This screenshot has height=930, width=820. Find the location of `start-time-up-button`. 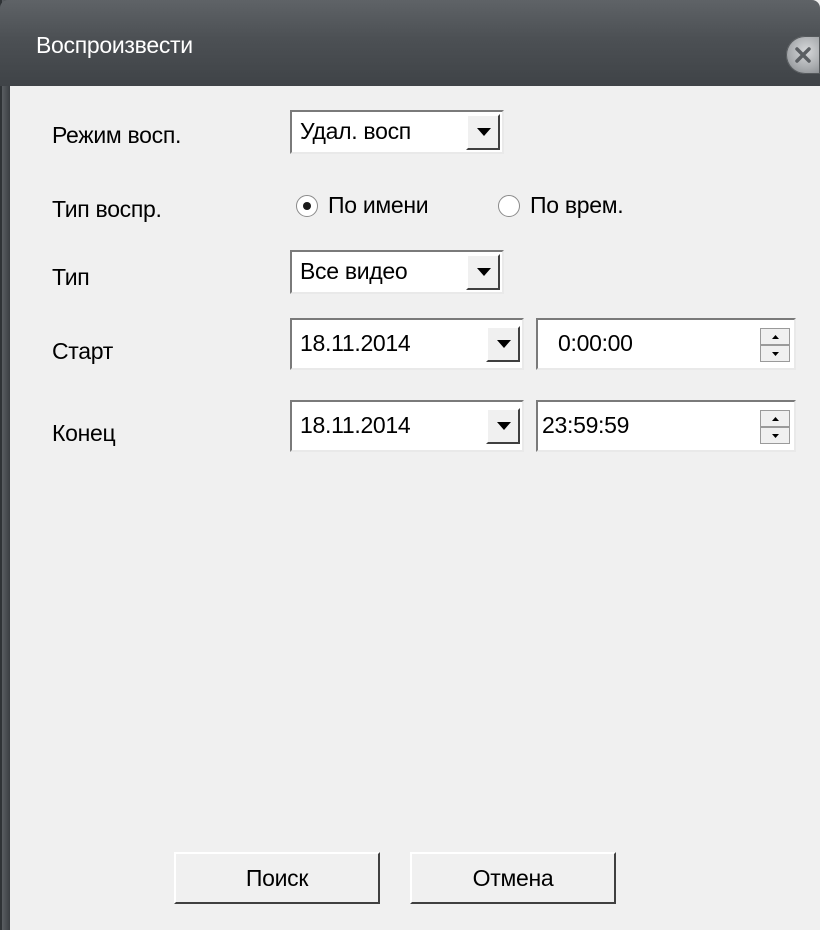

start-time-up-button is located at coordinates (775, 336).